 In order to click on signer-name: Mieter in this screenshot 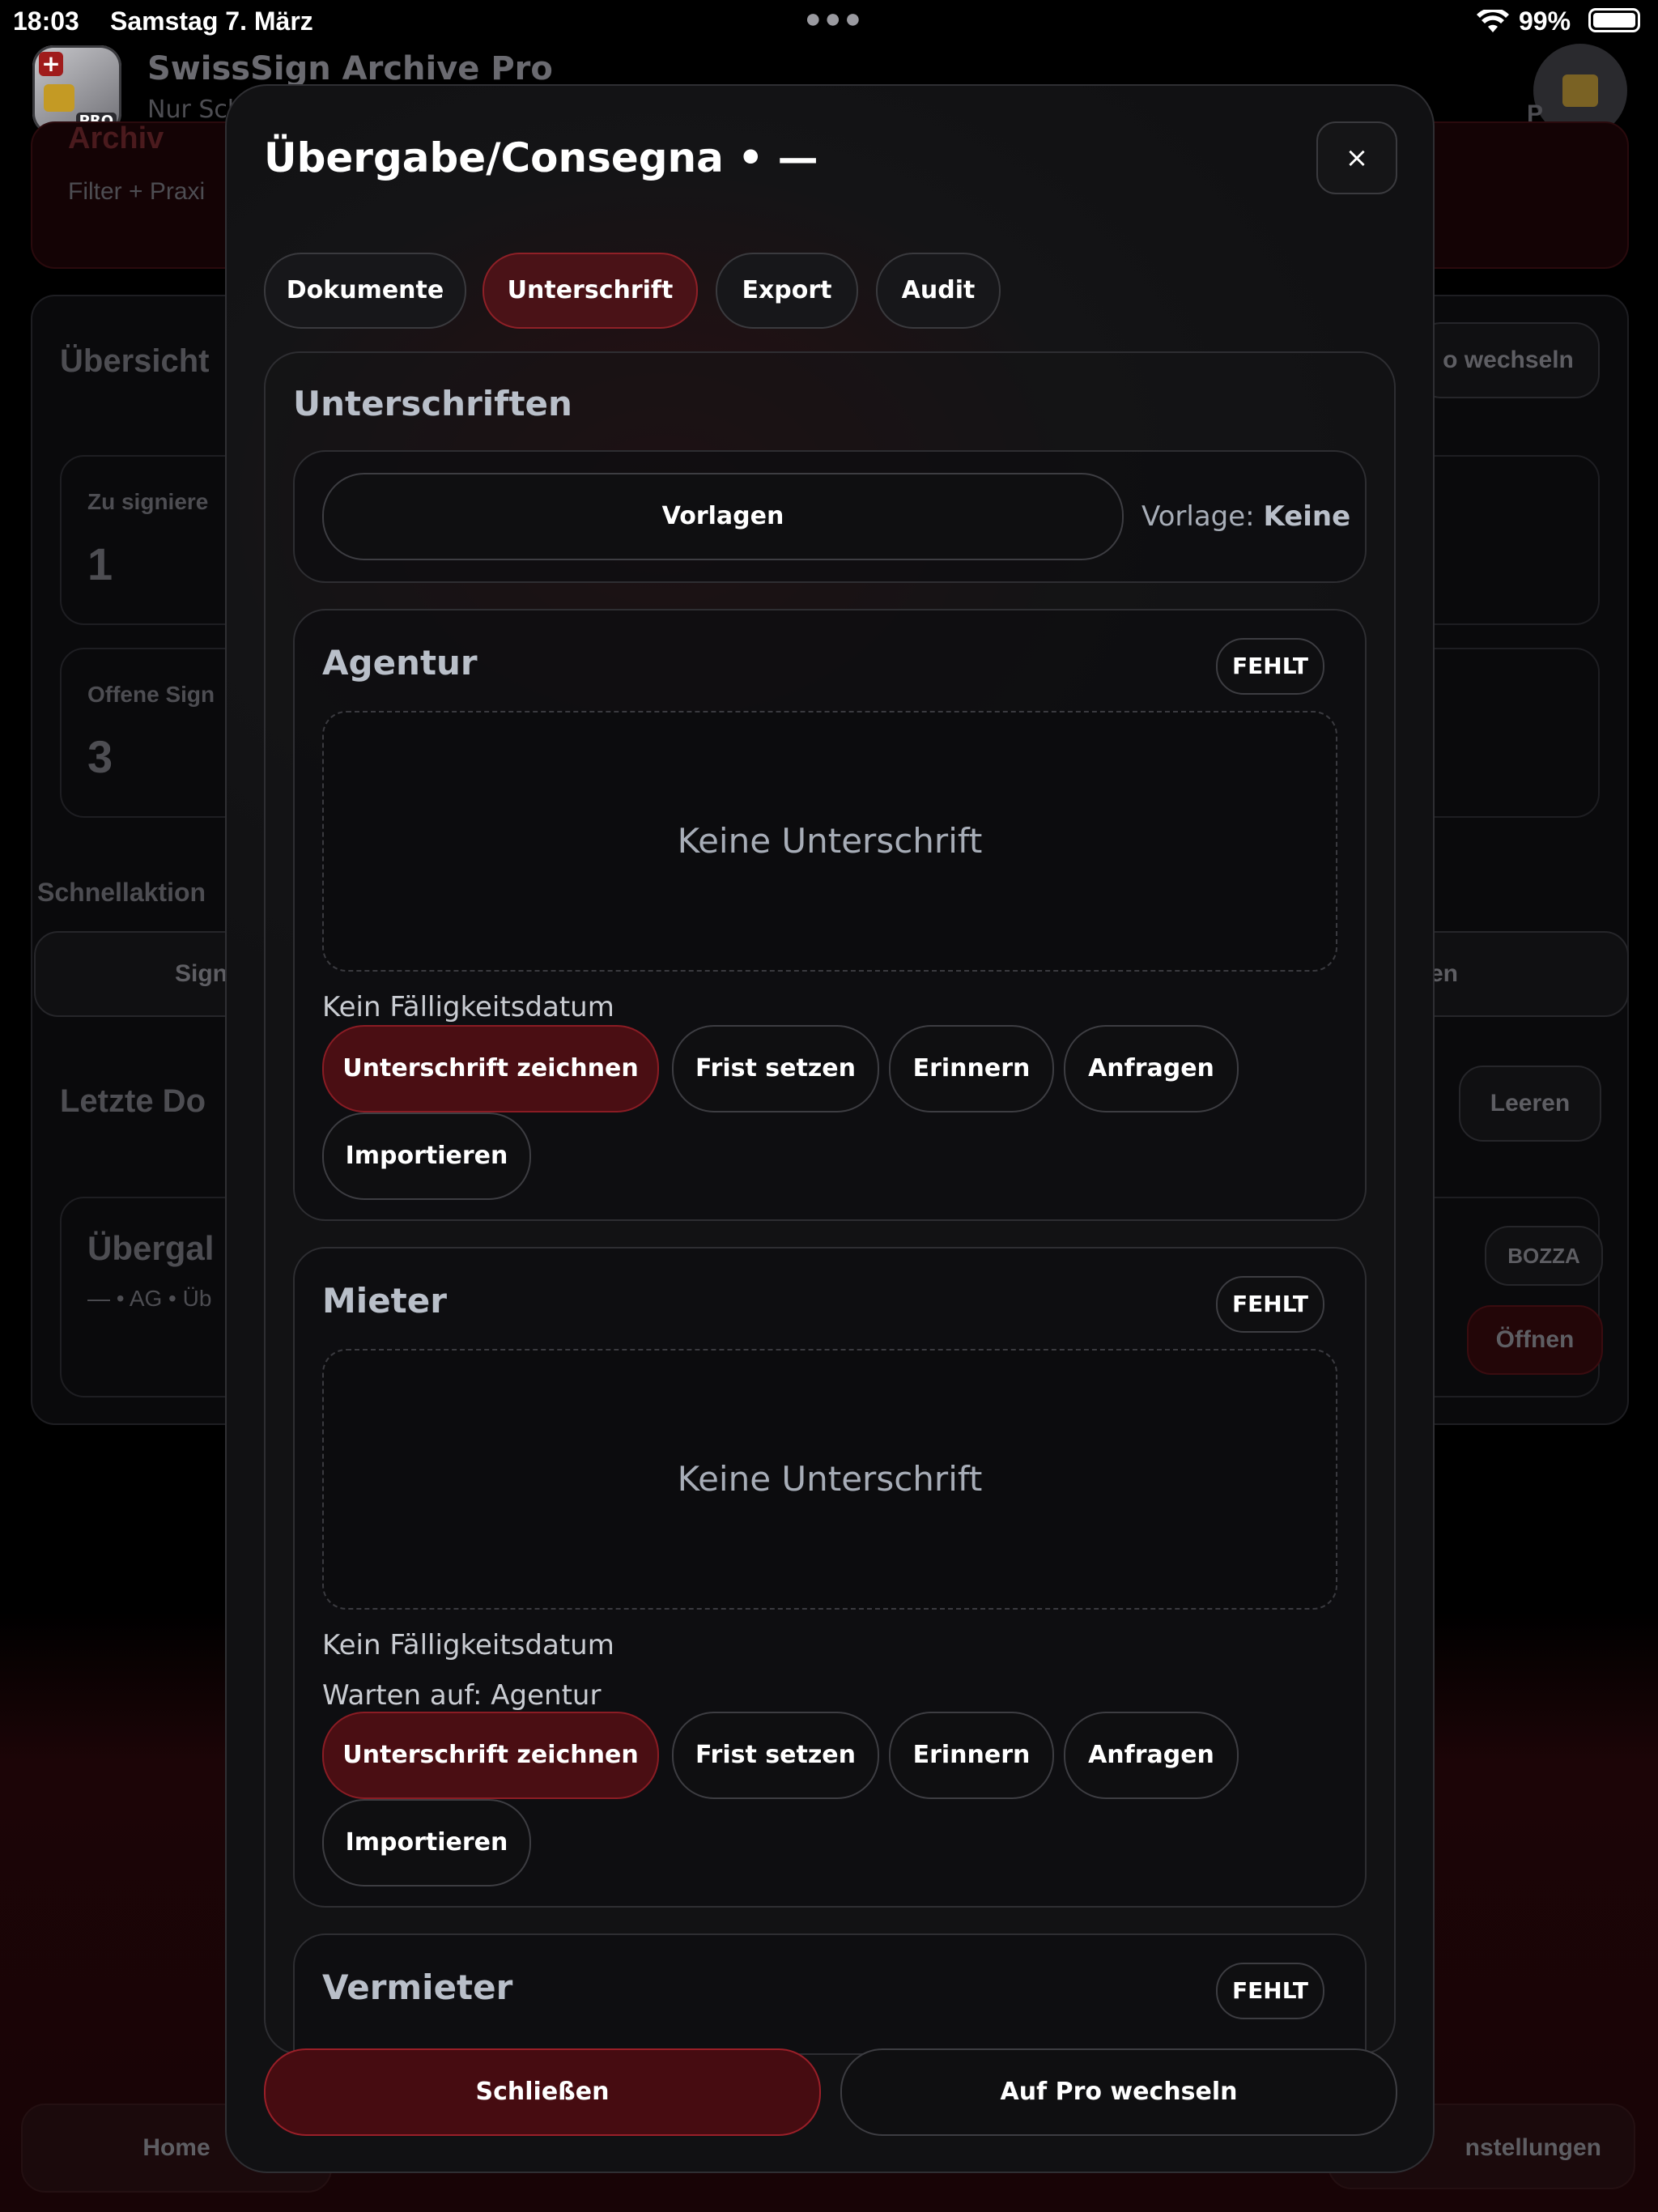, I will do `click(384, 1301)`.